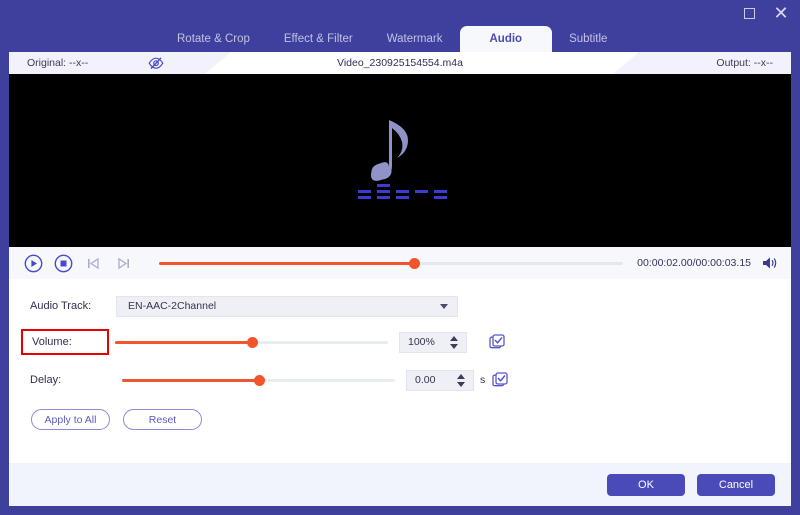 This screenshot has height=515, width=800. What do you see at coordinates (156, 63) in the screenshot?
I see `eye-hidden-icon` at bounding box center [156, 63].